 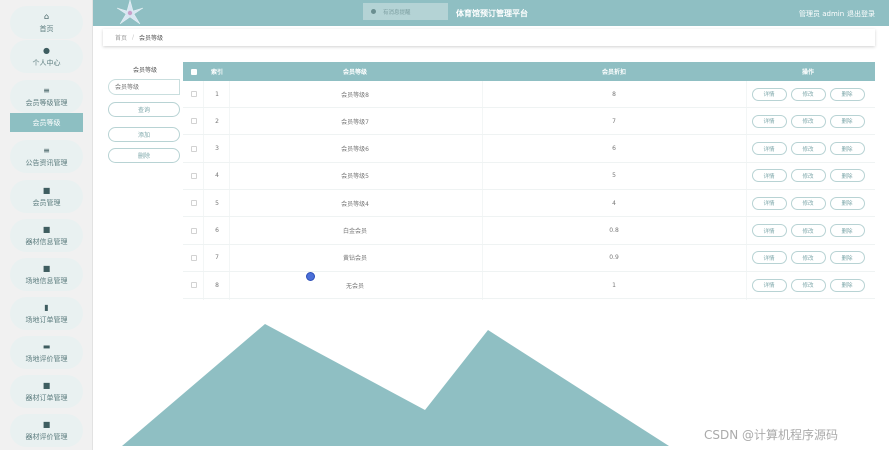 What do you see at coordinates (529, 176) in the screenshot?
I see `table-row: 4 会员等级5 5 详情 修改 删除` at bounding box center [529, 176].